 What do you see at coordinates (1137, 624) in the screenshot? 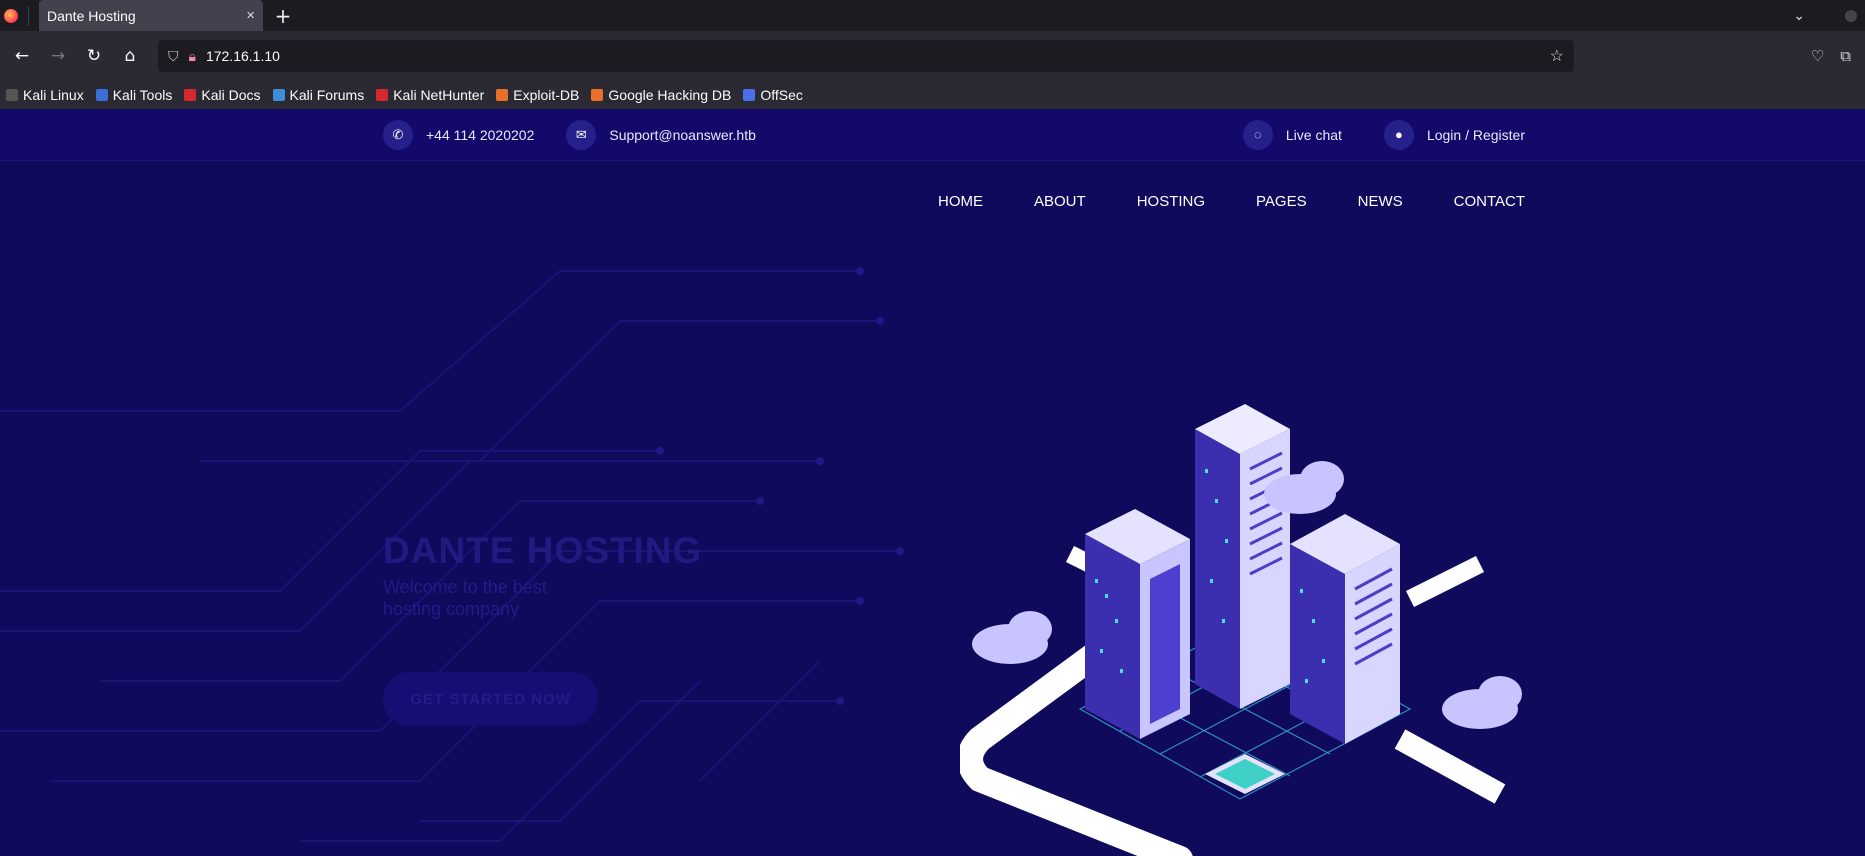
I see `building-left` at bounding box center [1137, 624].